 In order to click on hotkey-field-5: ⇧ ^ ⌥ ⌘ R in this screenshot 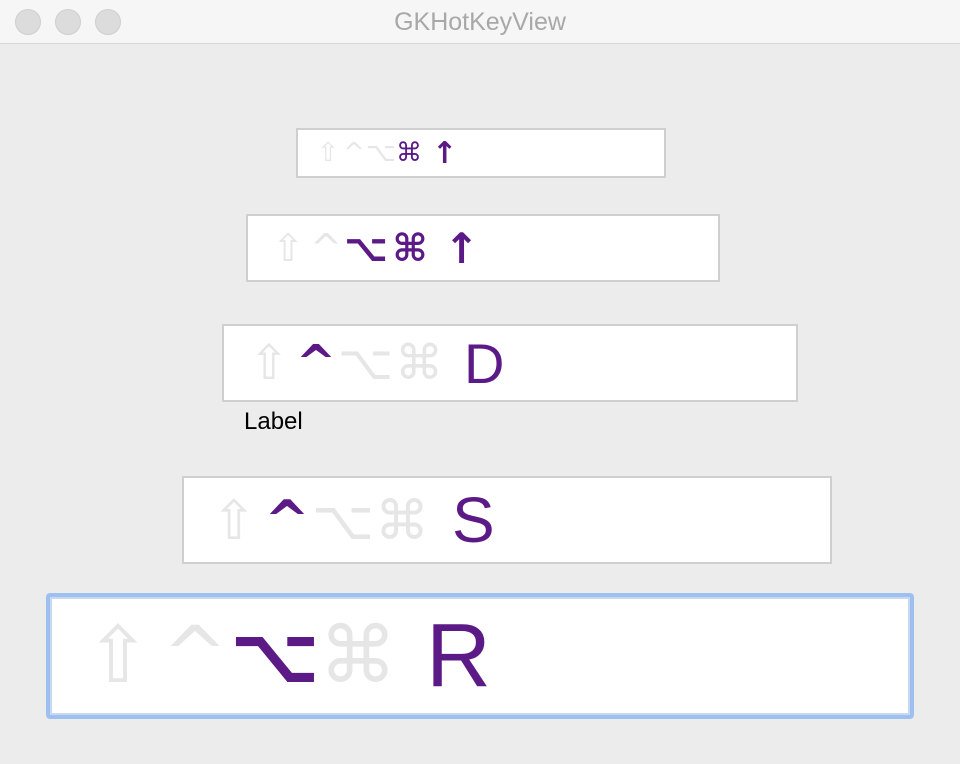, I will do `click(480, 656)`.